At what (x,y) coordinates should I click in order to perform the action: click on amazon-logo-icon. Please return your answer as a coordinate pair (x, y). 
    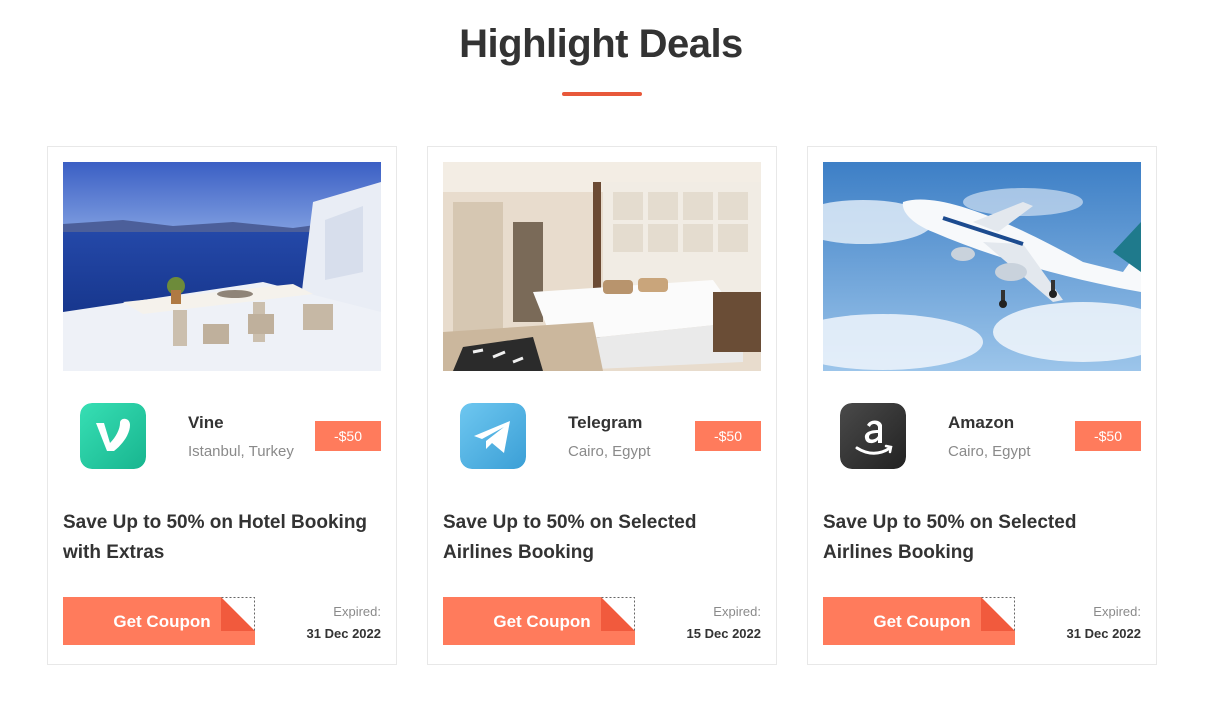
    Looking at the image, I should click on (873, 436).